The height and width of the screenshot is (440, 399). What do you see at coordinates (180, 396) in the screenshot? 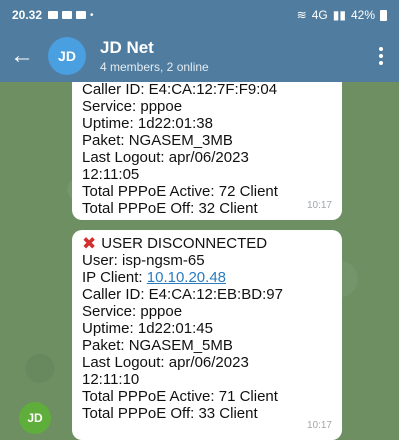
I see `message-line: Total PPPoE Active: 71 Client` at bounding box center [180, 396].